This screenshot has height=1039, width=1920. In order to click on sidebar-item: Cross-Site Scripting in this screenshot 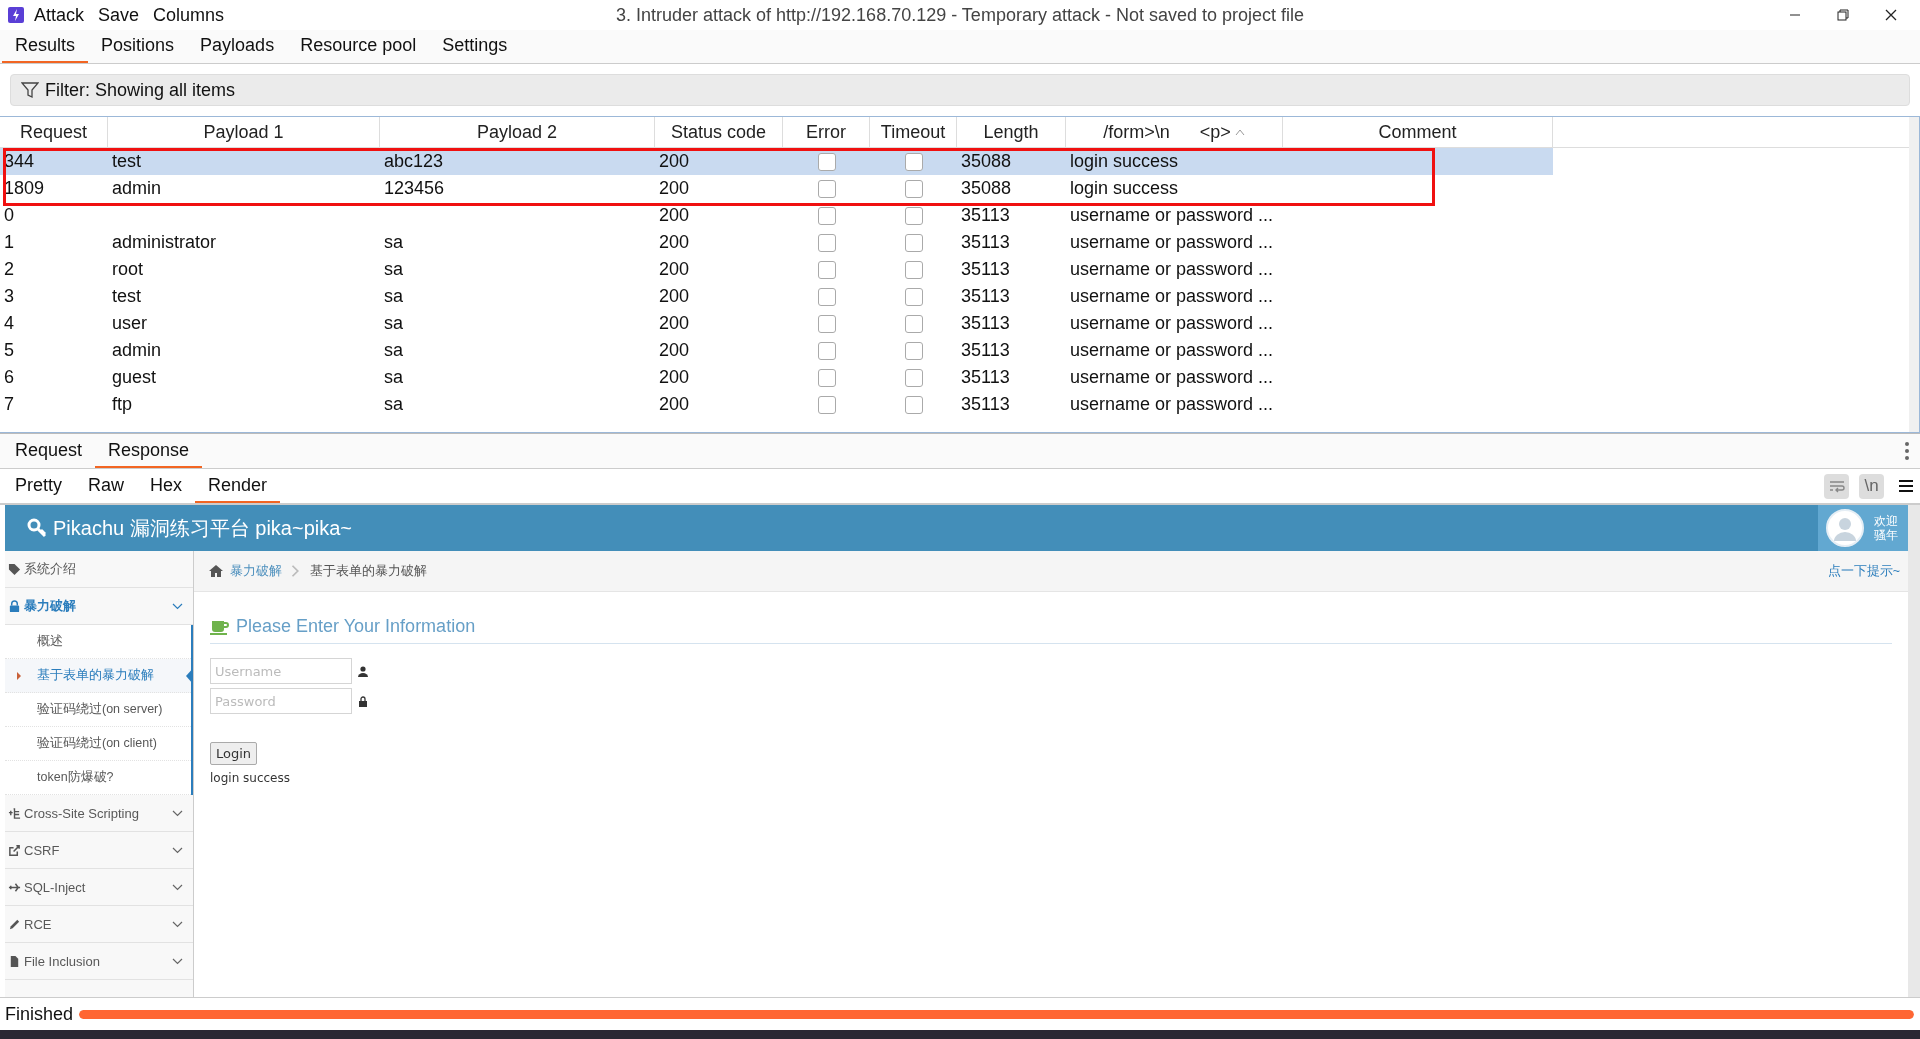, I will do `click(99, 813)`.